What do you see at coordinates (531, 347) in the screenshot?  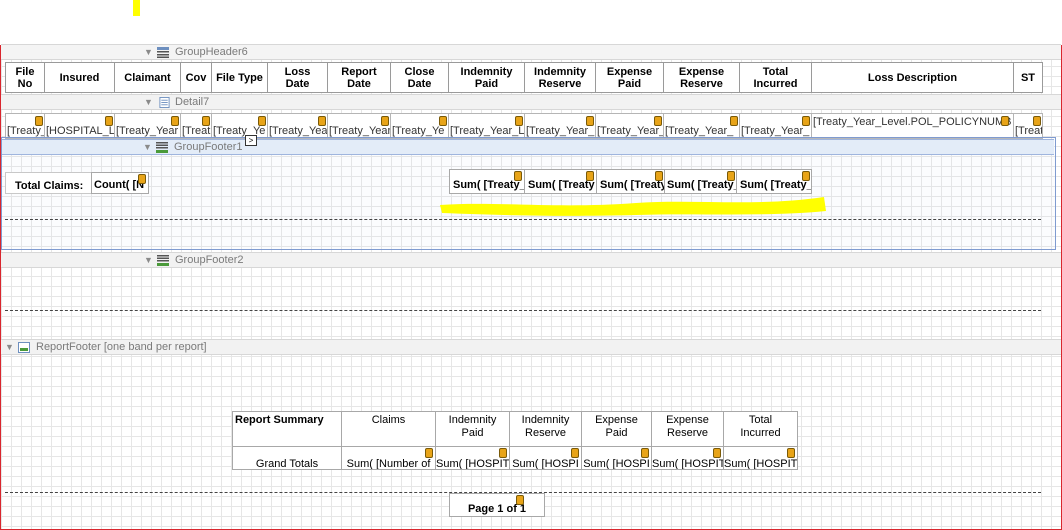 I see `band-report-footer: ▼ ReportFooter [one band per report]` at bounding box center [531, 347].